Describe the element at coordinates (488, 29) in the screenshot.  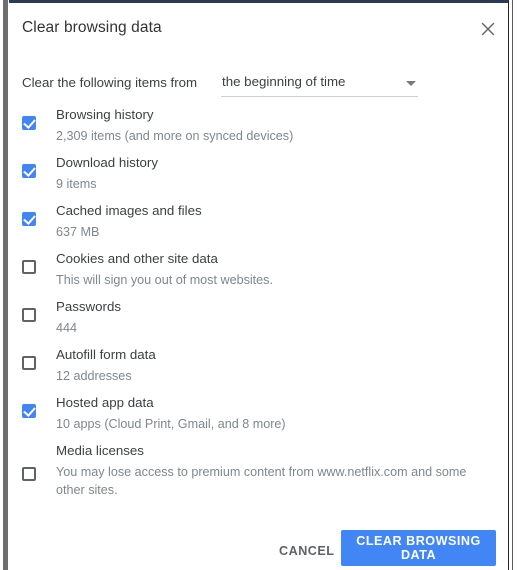
I see `close-icon` at that location.